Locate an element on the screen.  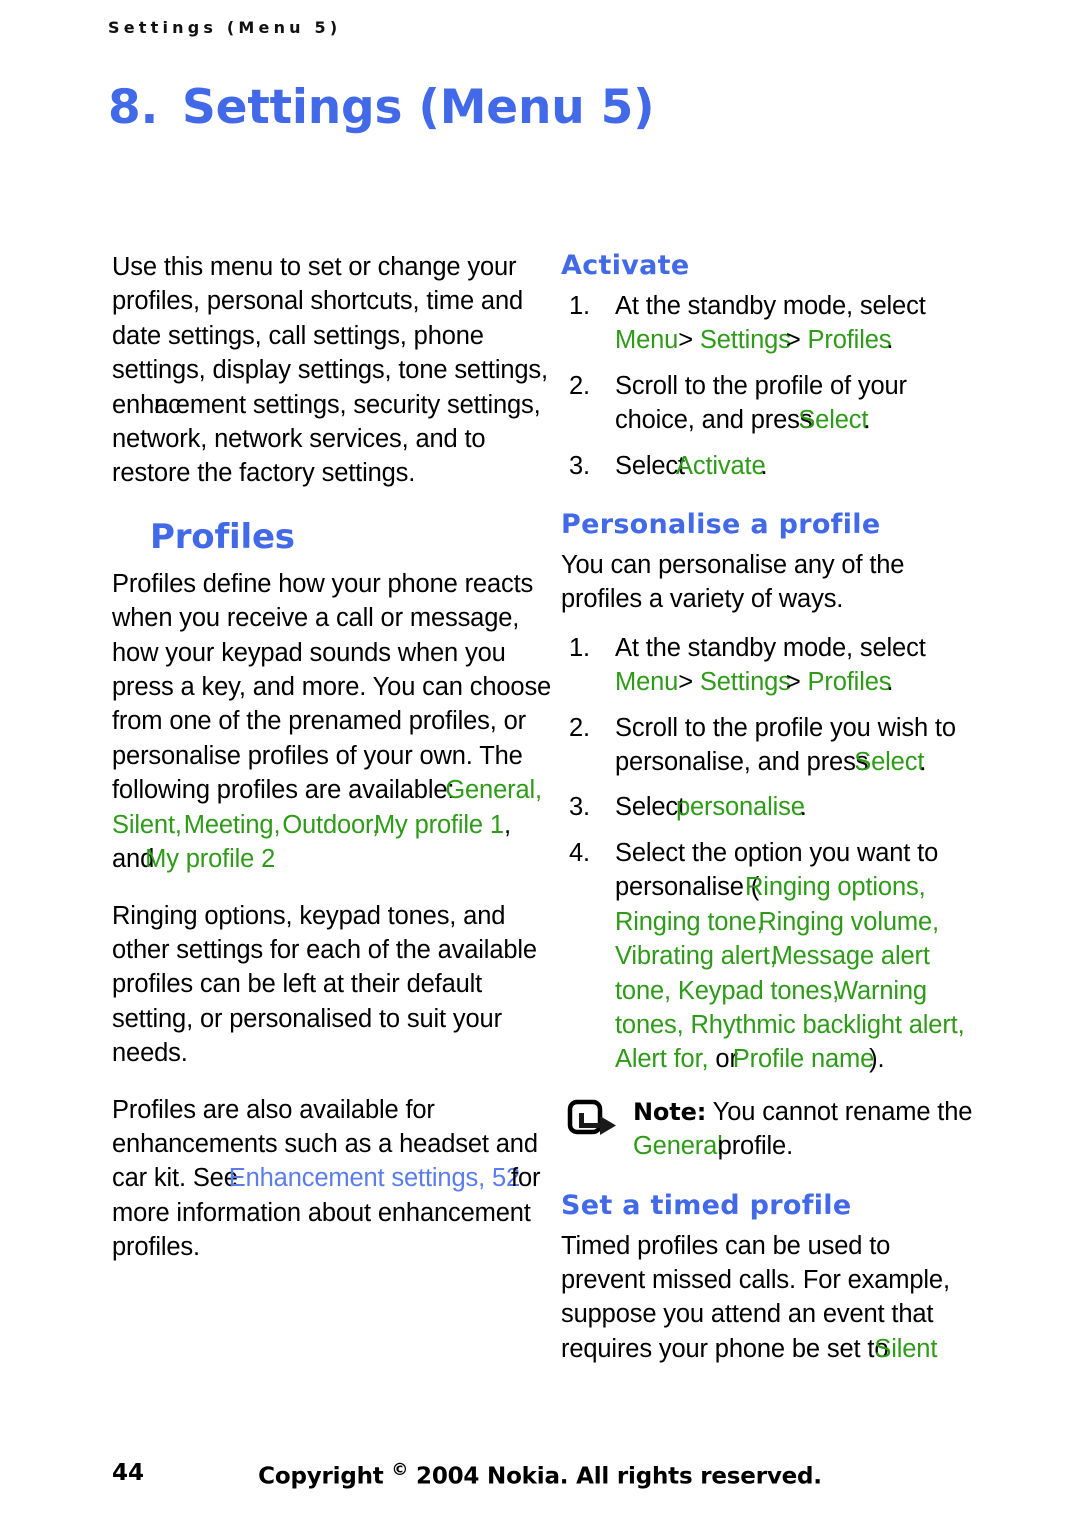
profile-name-meeting: Meeting is located at coordinates (228, 824).